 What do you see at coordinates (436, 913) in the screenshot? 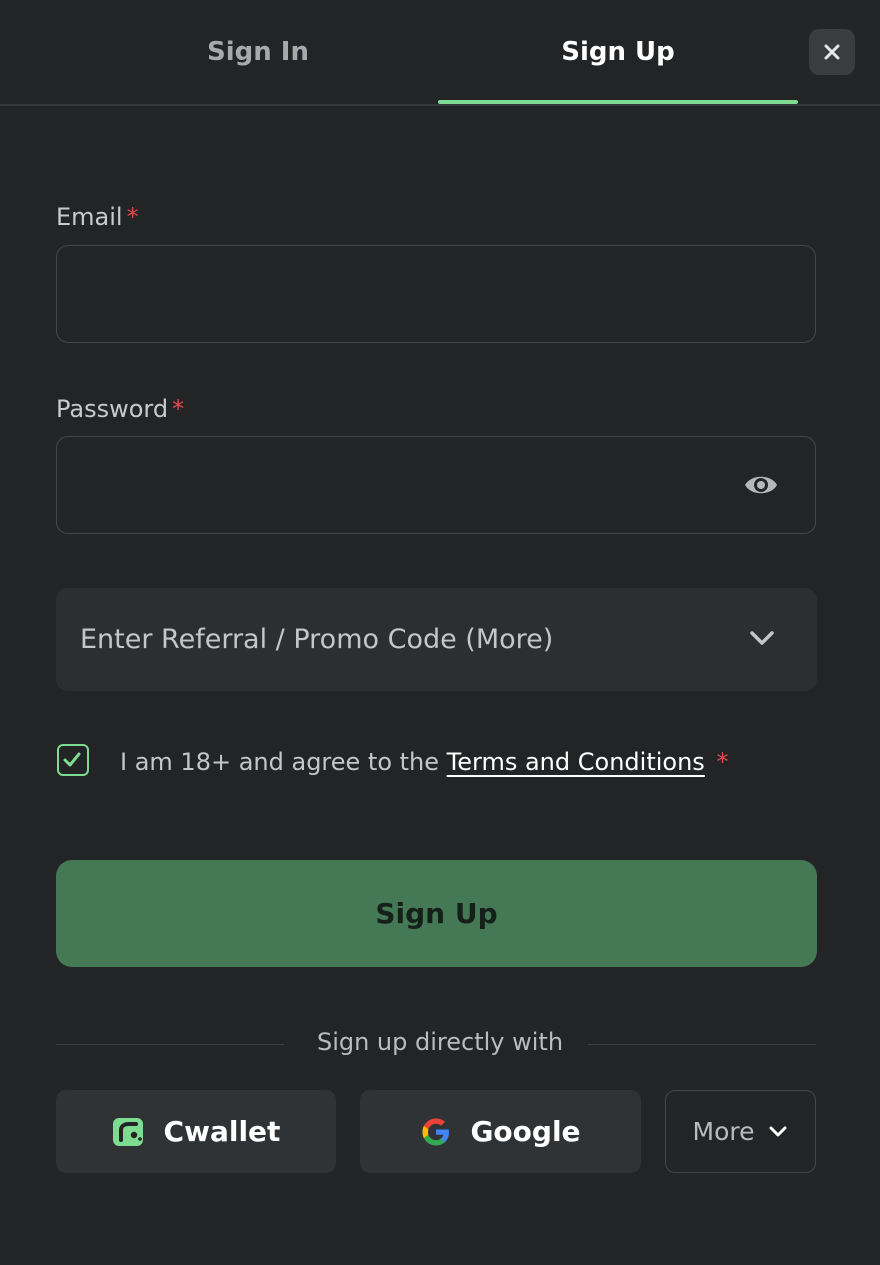
I see `sign-up-button: Sign Up` at bounding box center [436, 913].